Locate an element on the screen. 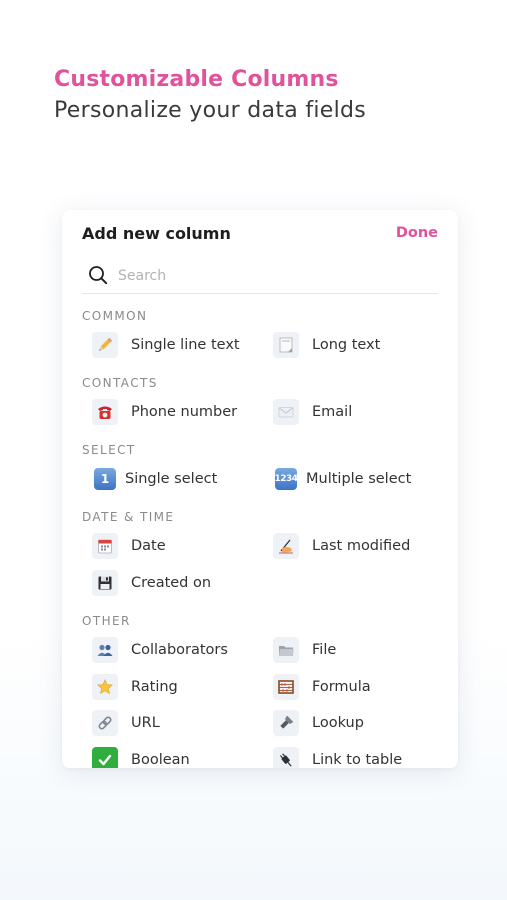 This screenshot has width=507, height=900. floppy-disk-icon is located at coordinates (105, 583).